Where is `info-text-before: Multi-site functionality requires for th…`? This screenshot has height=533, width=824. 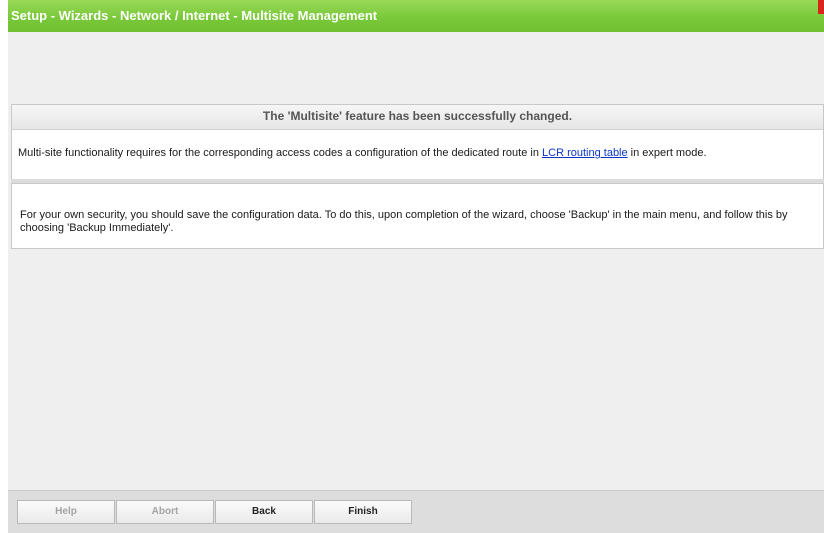 info-text-before: Multi-site functionality requires for th… is located at coordinates (280, 153).